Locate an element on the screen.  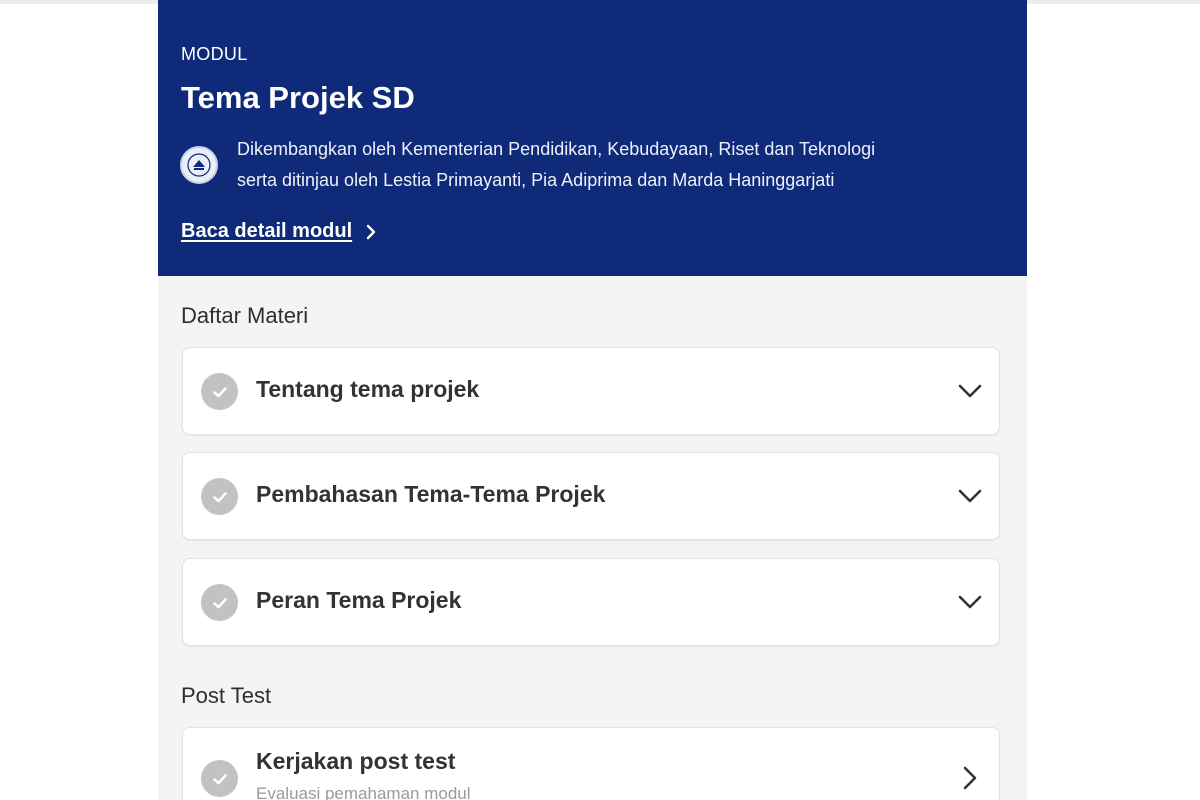
module-overline: MODUL is located at coordinates (214, 54).